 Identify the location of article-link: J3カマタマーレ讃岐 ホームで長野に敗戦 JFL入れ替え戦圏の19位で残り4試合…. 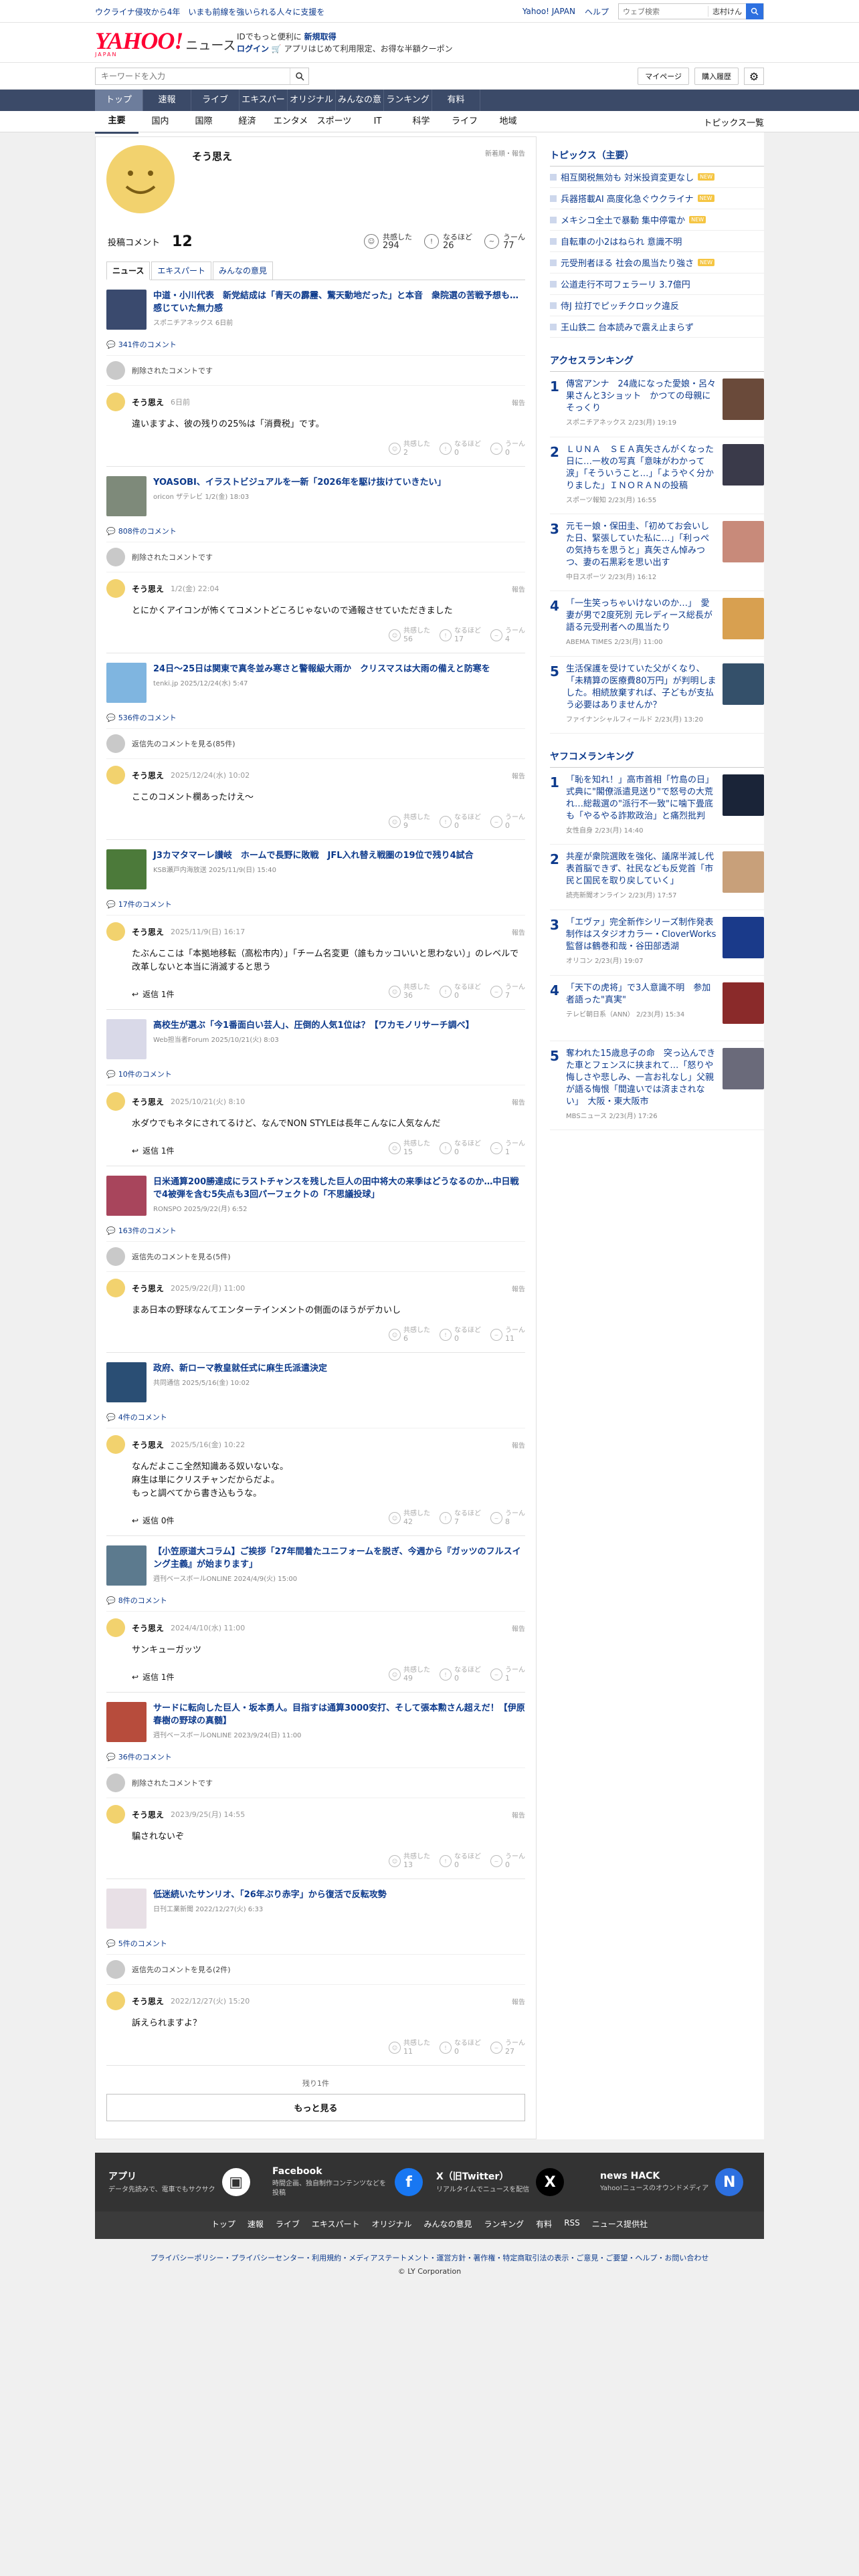
(315, 869).